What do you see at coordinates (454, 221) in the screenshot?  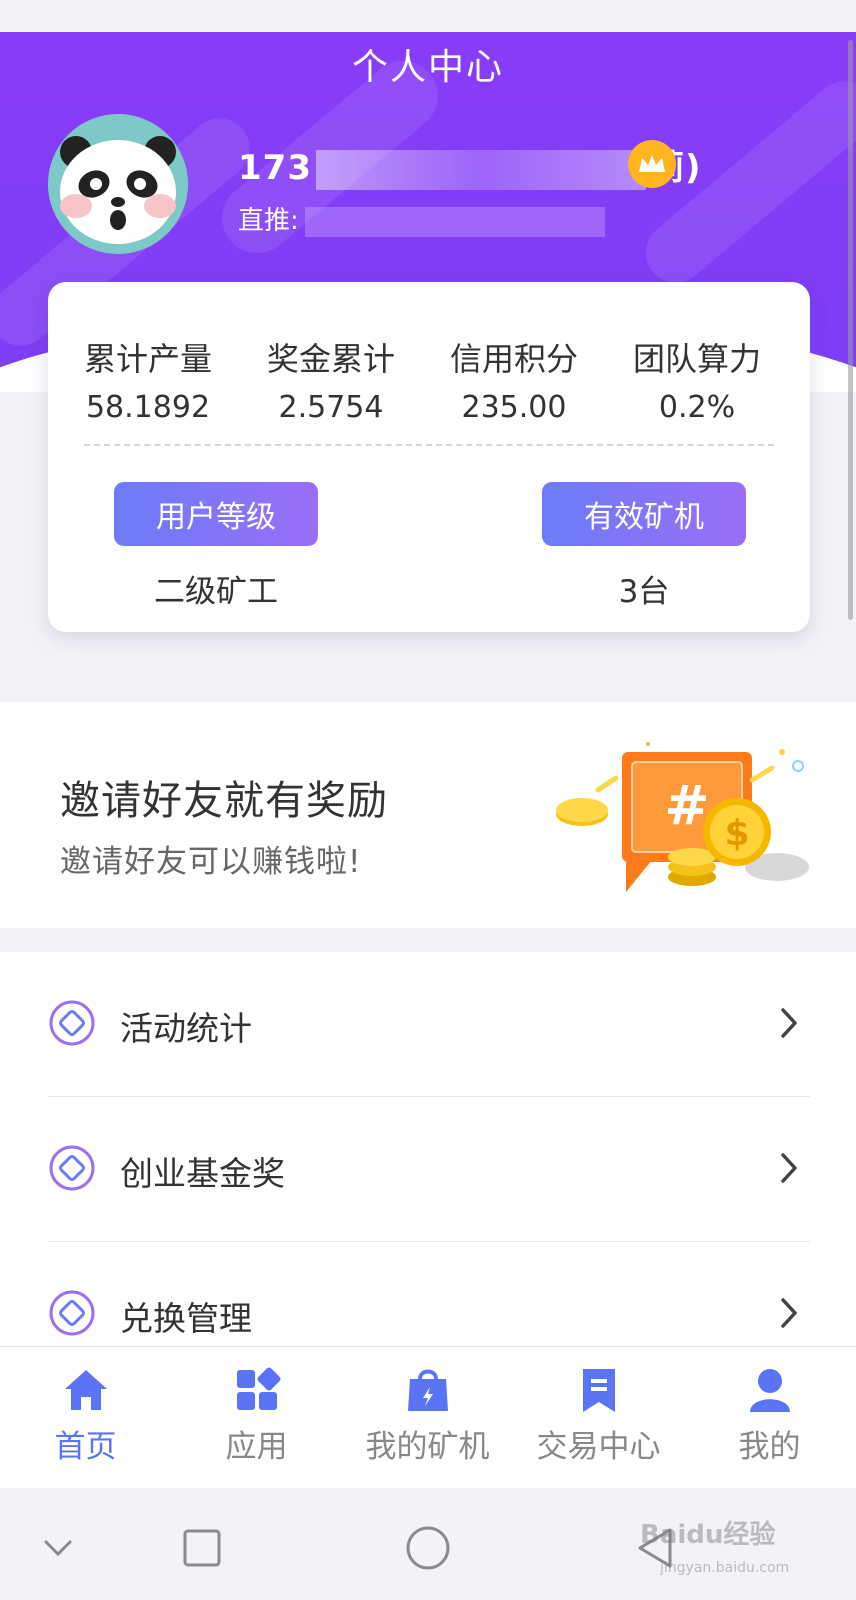 I see `referral-redacted` at bounding box center [454, 221].